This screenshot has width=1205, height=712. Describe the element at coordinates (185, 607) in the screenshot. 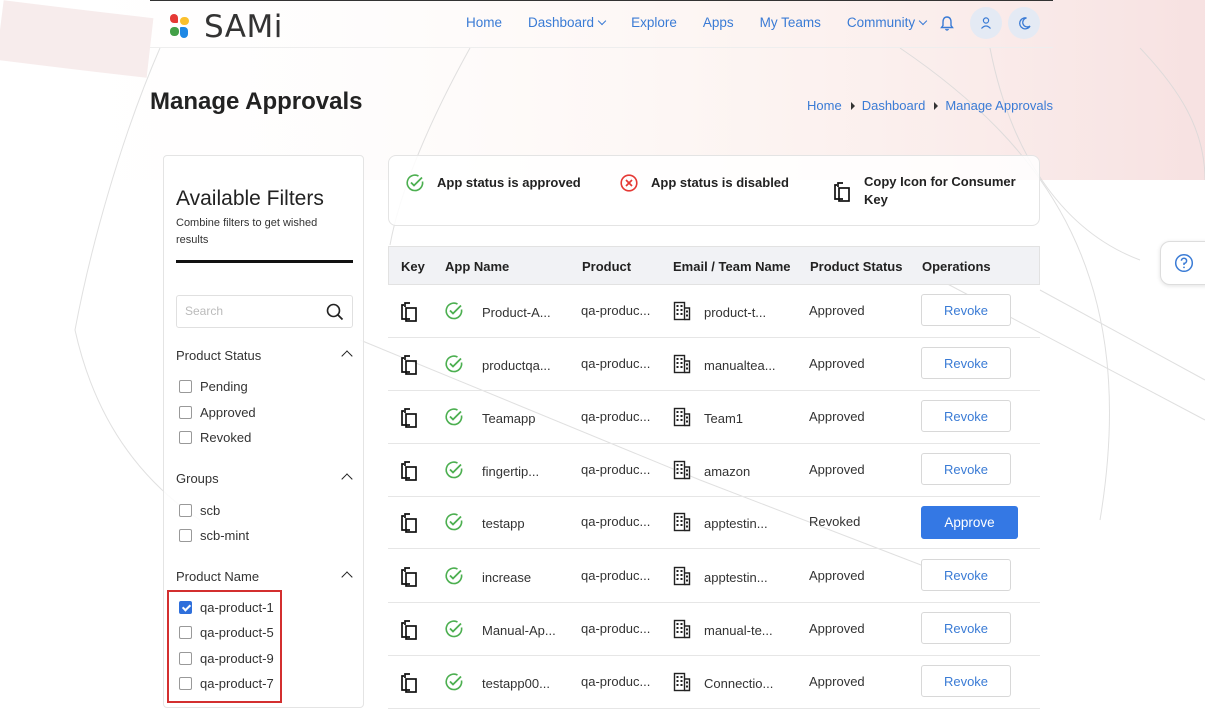

I see `checkbox-checked` at that location.